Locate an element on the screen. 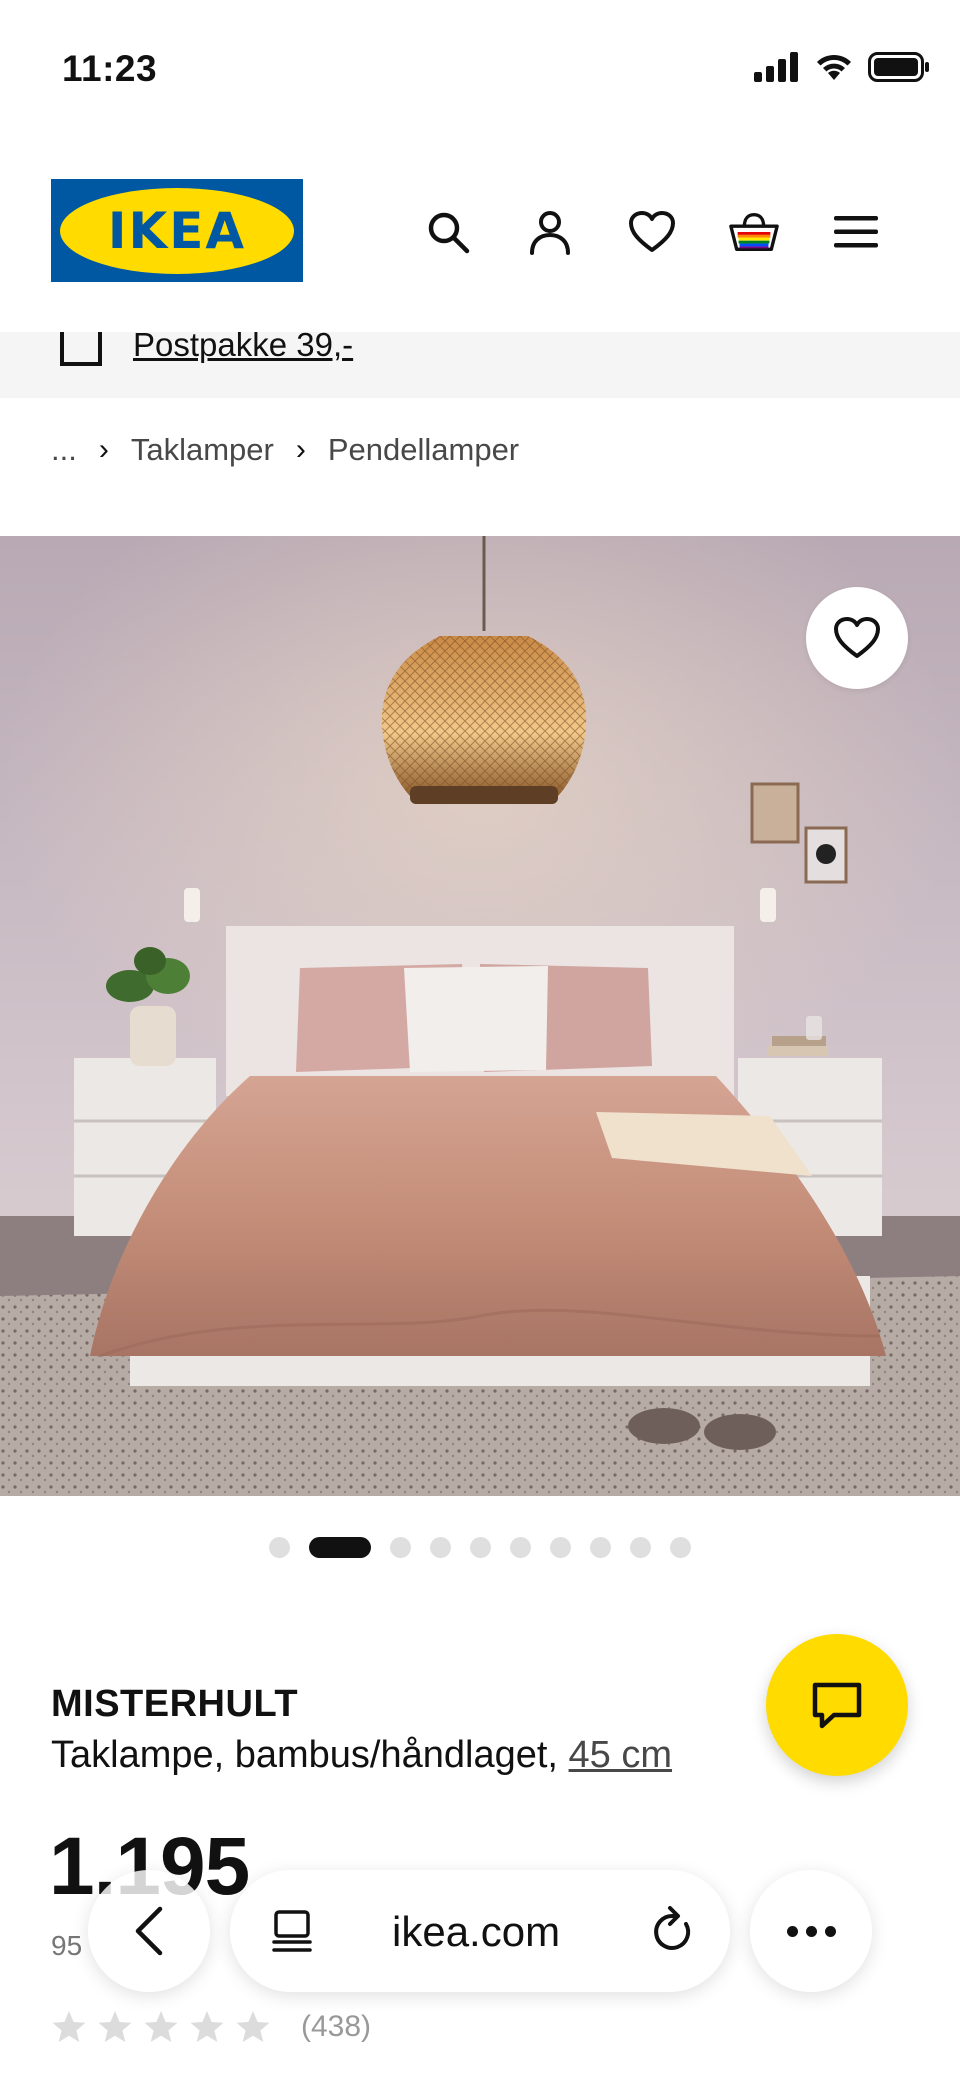  back-button is located at coordinates (149, 1931).